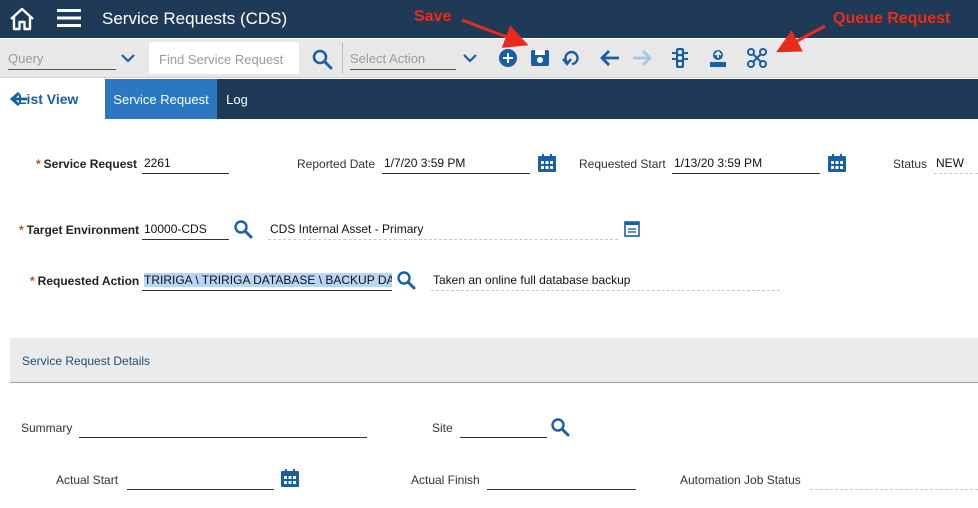 The image size is (978, 508). Describe the element at coordinates (642, 58) in the screenshot. I see `arrow-right-icon` at that location.